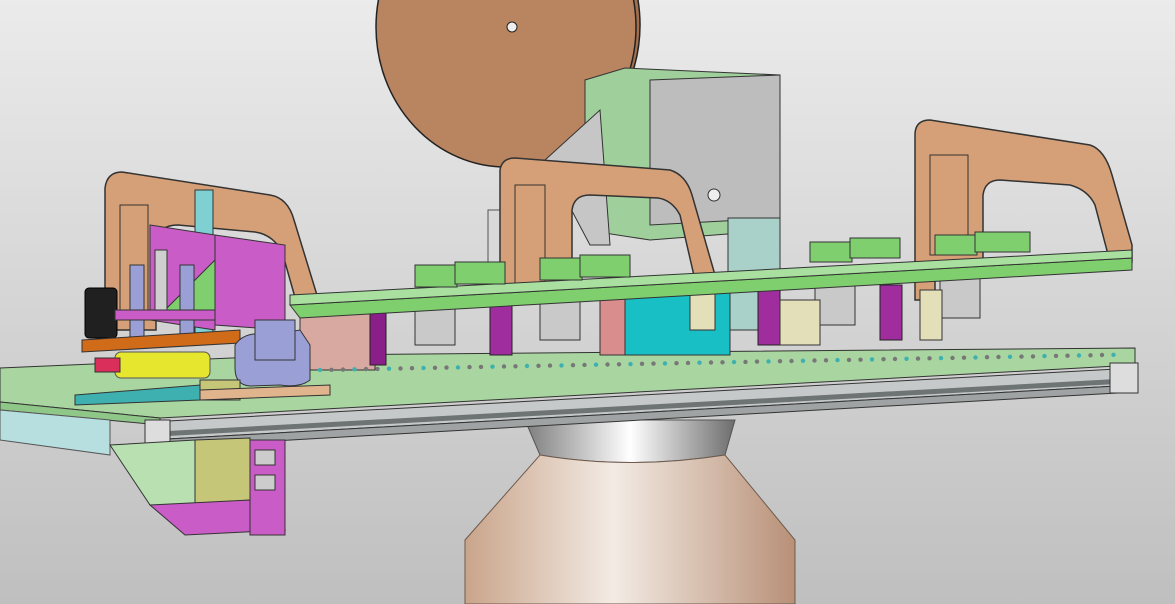 Image resolution: width=1175 pixels, height=604 pixels. What do you see at coordinates (630, 529) in the screenshot?
I see `pedestal-body` at bounding box center [630, 529].